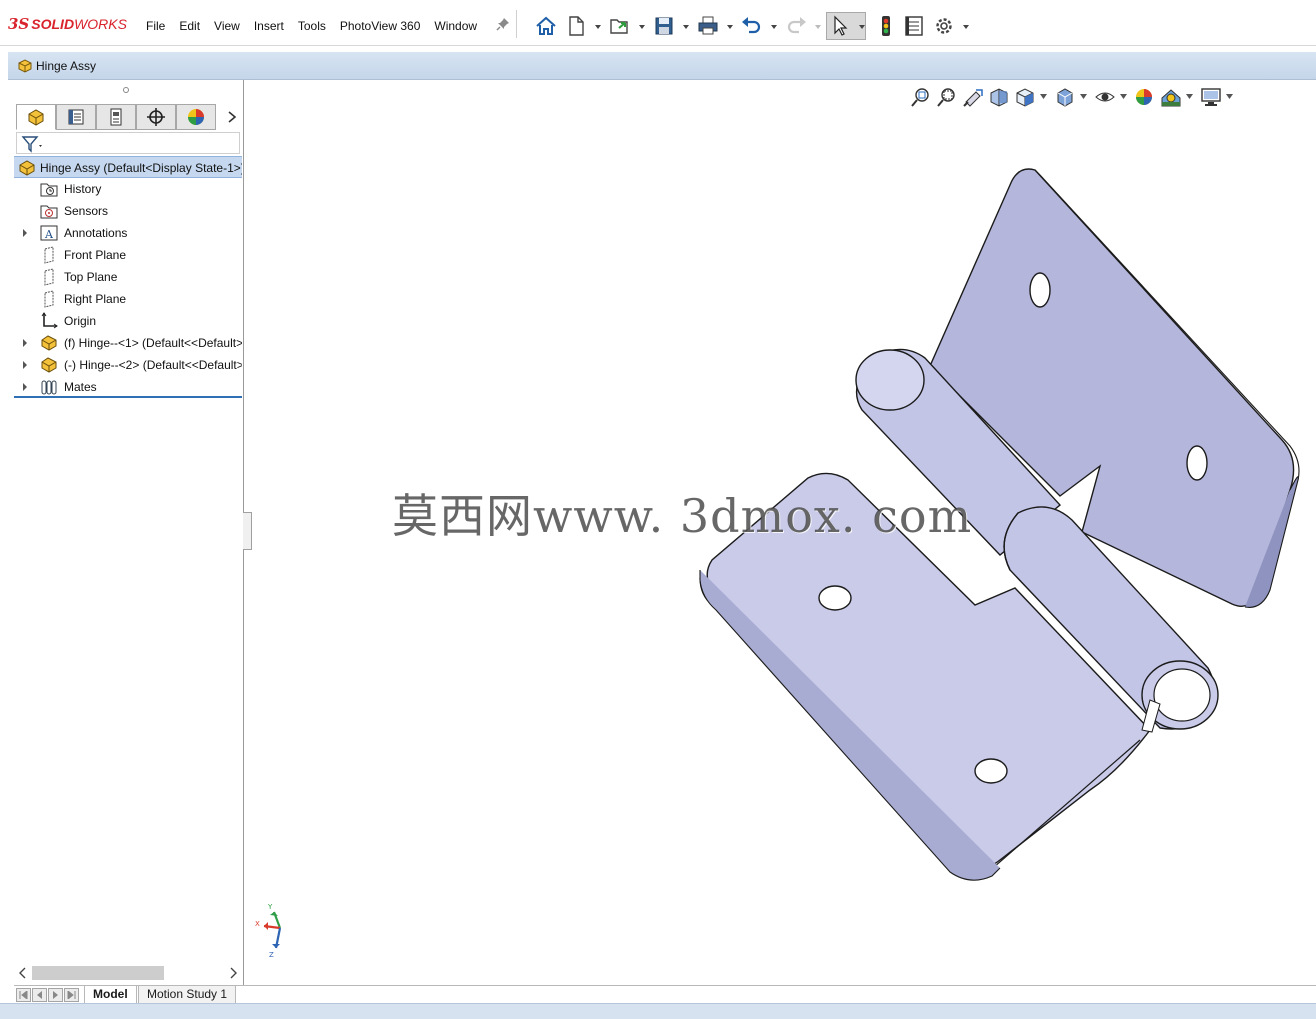 This screenshot has width=1316, height=1019. I want to click on menu-file: File, so click(155, 26).